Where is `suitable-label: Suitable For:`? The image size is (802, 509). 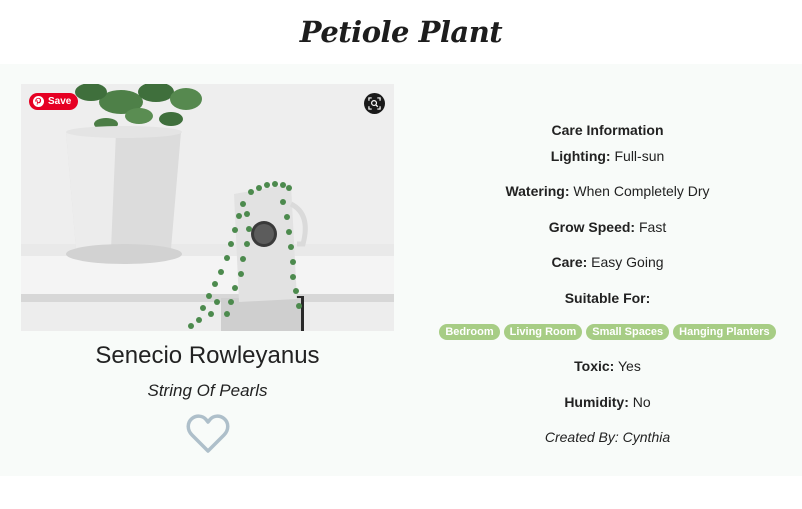
suitable-label: Suitable For: is located at coordinates (607, 298).